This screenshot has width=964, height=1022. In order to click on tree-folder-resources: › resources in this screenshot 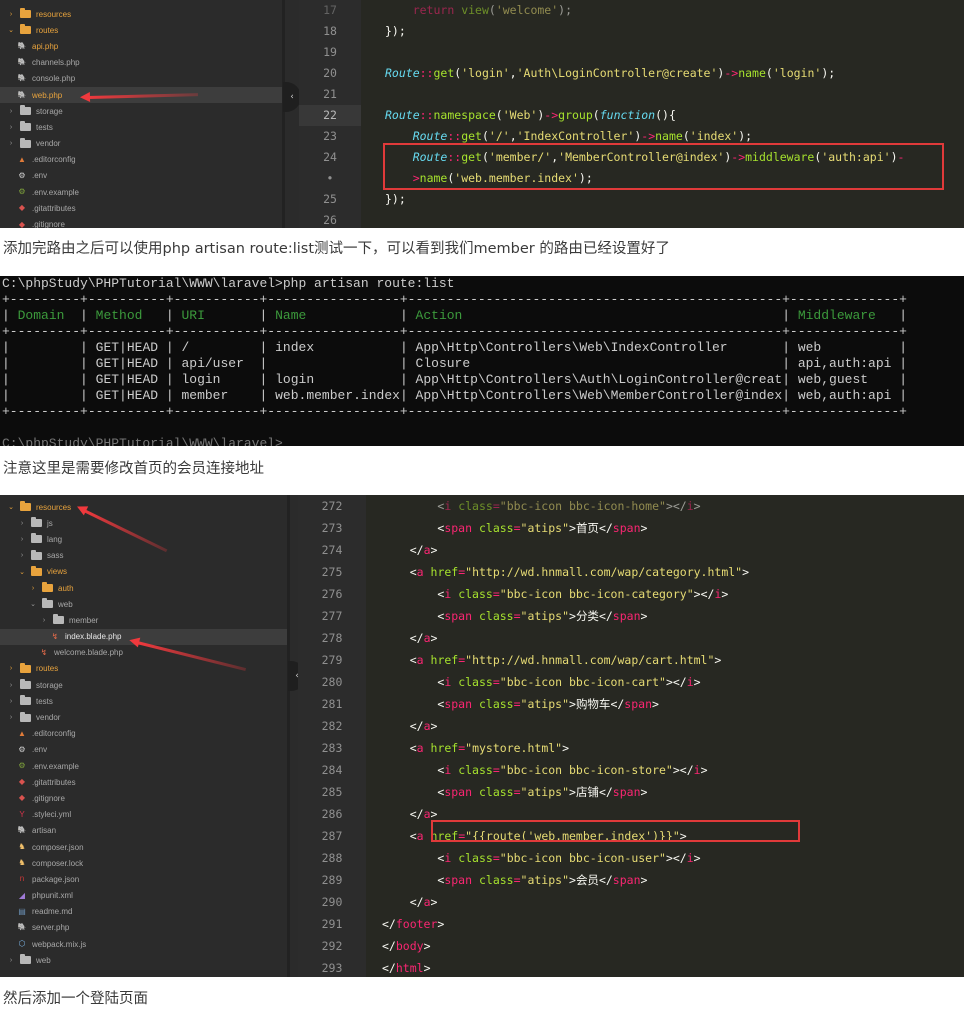, I will do `click(141, 14)`.